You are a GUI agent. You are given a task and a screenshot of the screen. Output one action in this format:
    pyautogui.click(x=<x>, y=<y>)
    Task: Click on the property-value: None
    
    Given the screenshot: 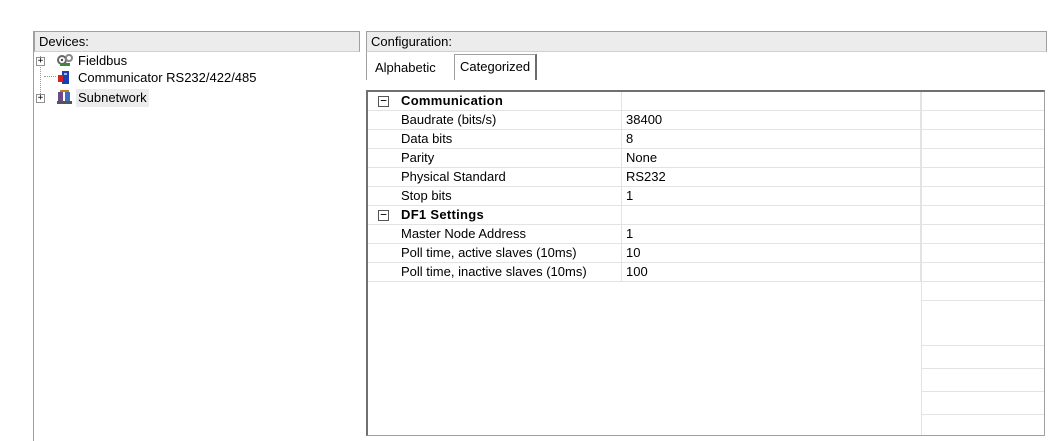 What is the action you would take?
    pyautogui.click(x=771, y=158)
    